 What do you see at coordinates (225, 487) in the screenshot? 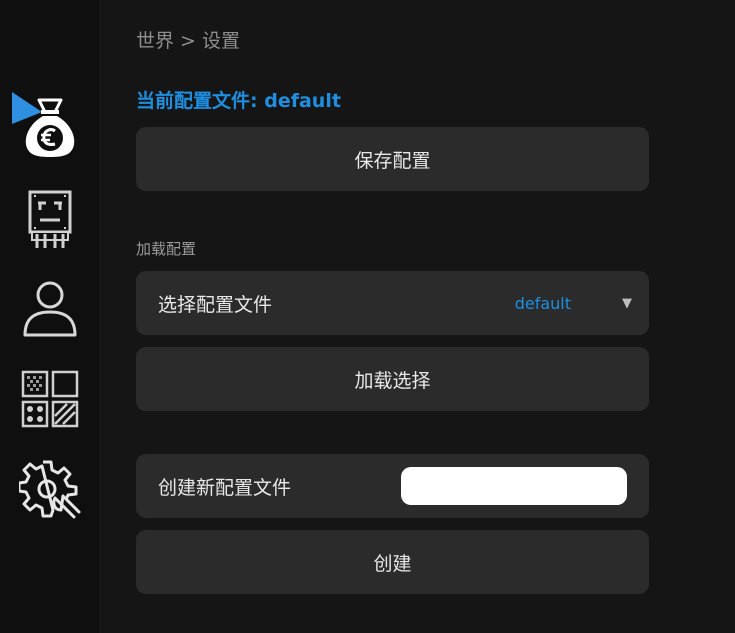
I see `create-profile-label: 创建新配置文件` at bounding box center [225, 487].